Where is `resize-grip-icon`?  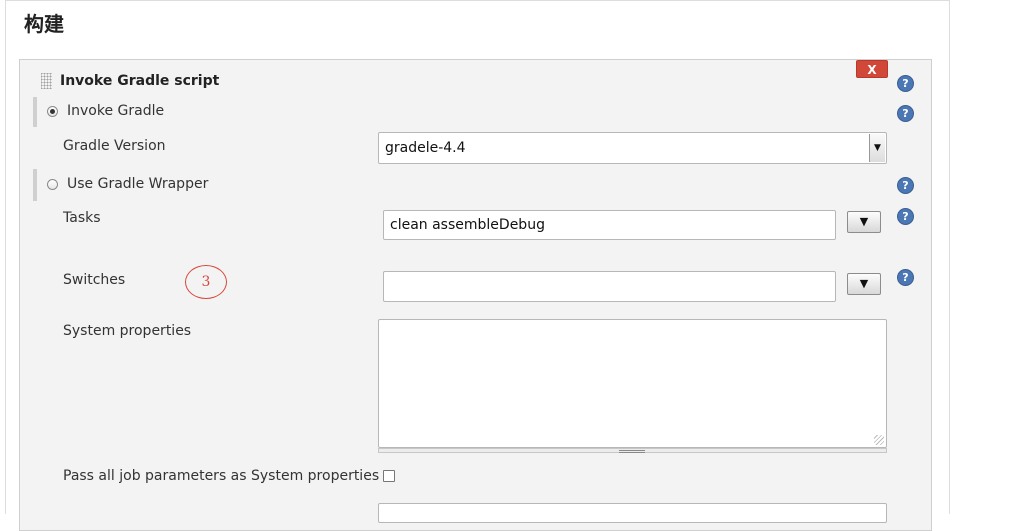
resize-grip-icon is located at coordinates (879, 440).